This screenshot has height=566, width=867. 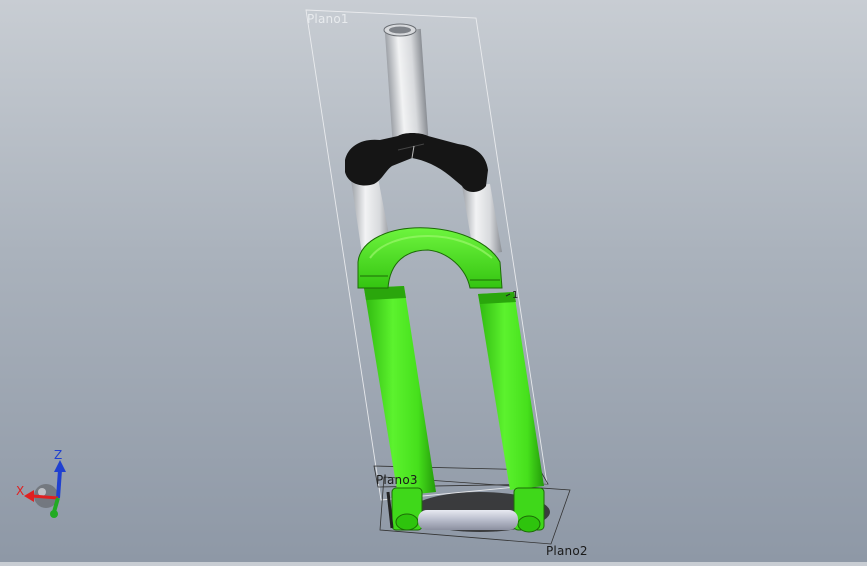 What do you see at coordinates (406, 86) in the screenshot?
I see `steerer-tube` at bounding box center [406, 86].